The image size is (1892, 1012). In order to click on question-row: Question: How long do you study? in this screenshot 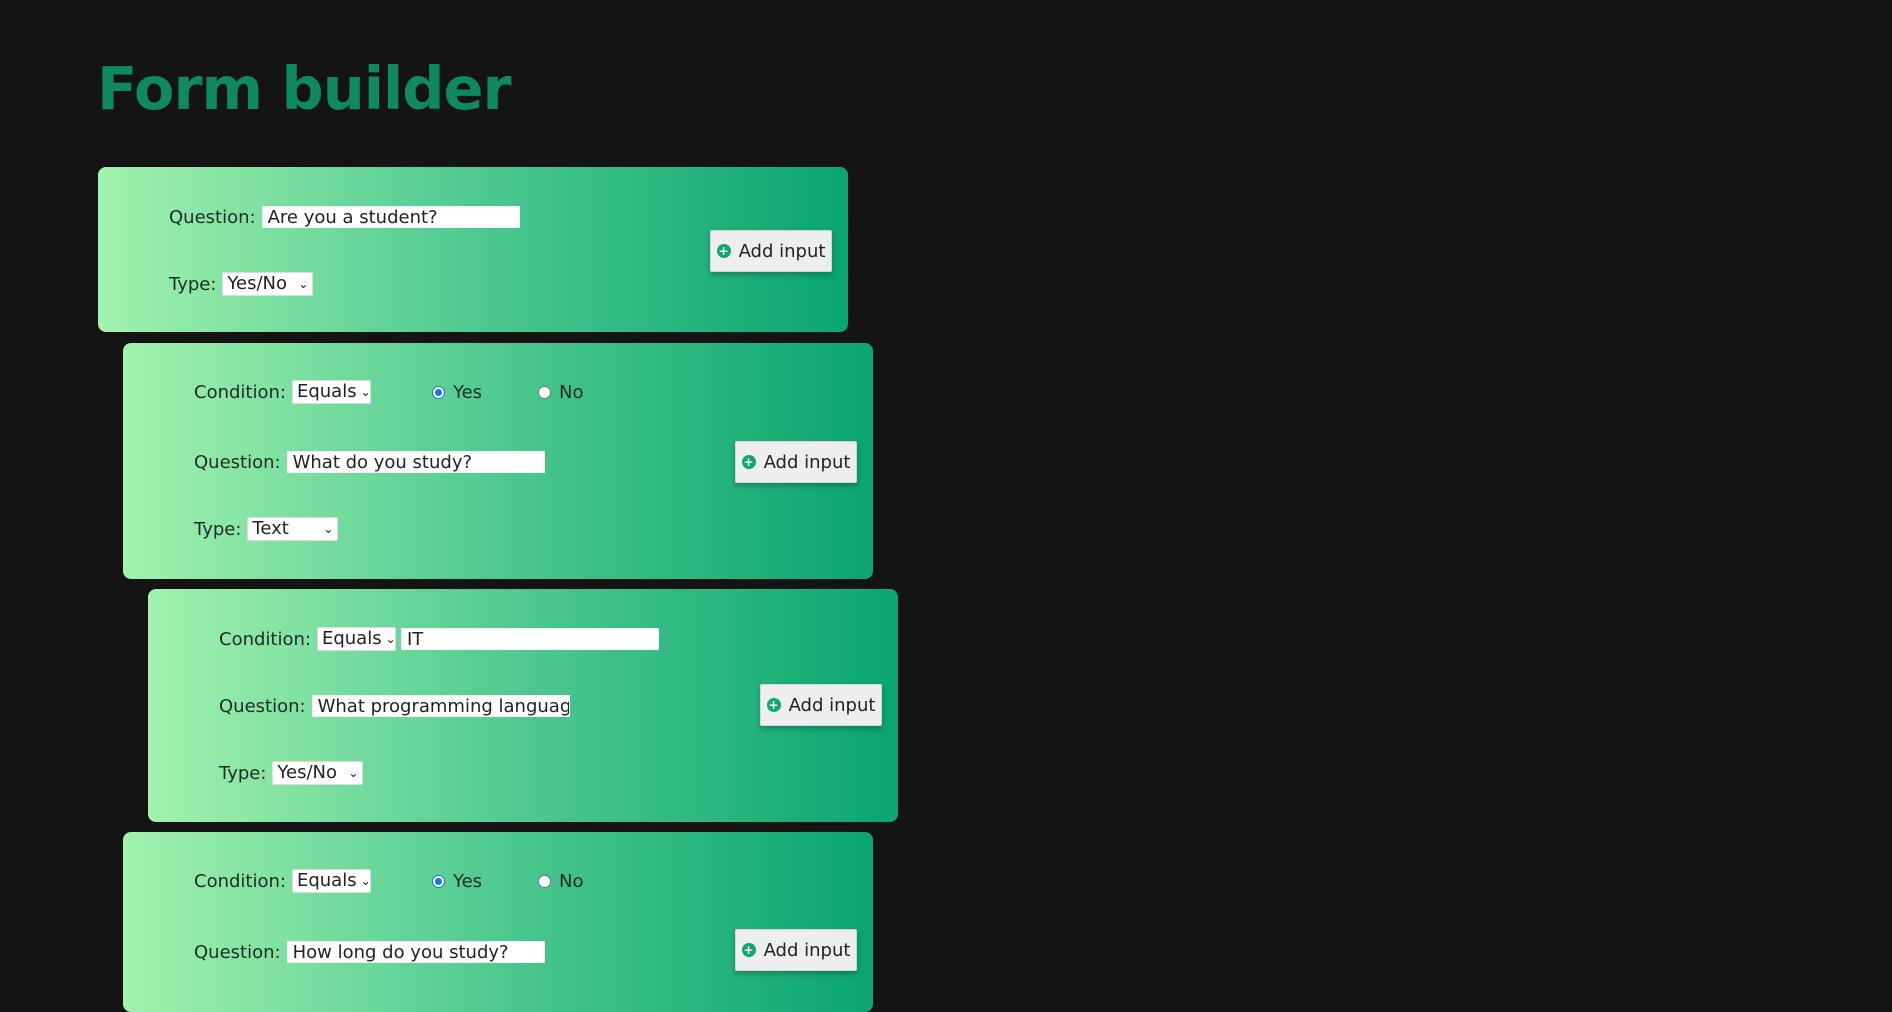, I will do `click(369, 952)`.